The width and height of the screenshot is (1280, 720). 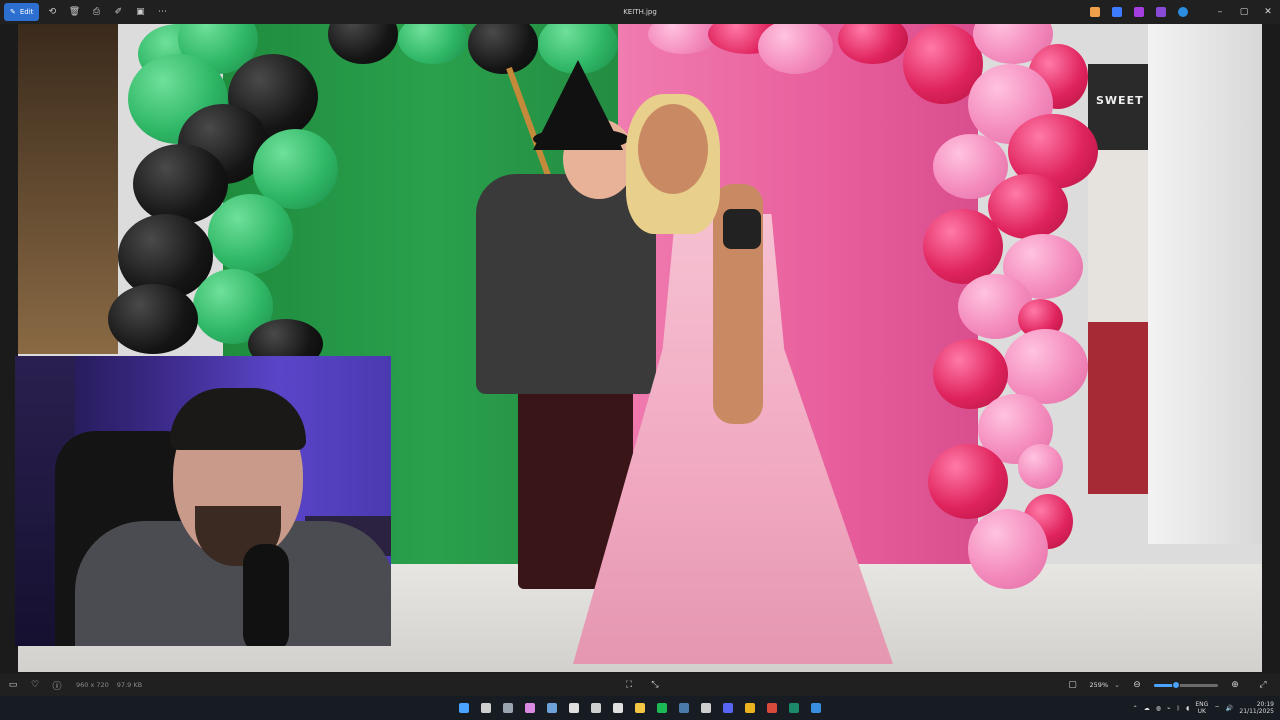 What do you see at coordinates (1158, 708) in the screenshot?
I see `network-status-icon: ◍` at bounding box center [1158, 708].